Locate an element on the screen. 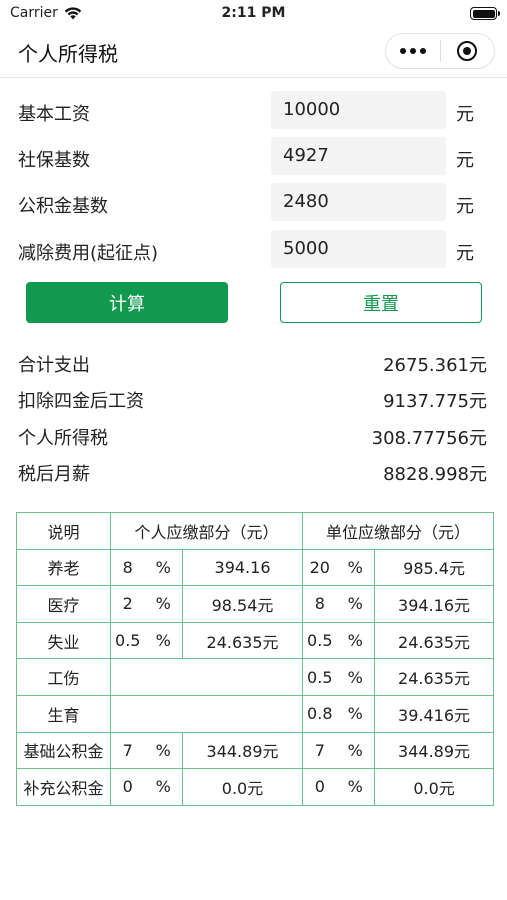 The width and height of the screenshot is (507, 900). result-label: 合计支出 is located at coordinates (54, 365).